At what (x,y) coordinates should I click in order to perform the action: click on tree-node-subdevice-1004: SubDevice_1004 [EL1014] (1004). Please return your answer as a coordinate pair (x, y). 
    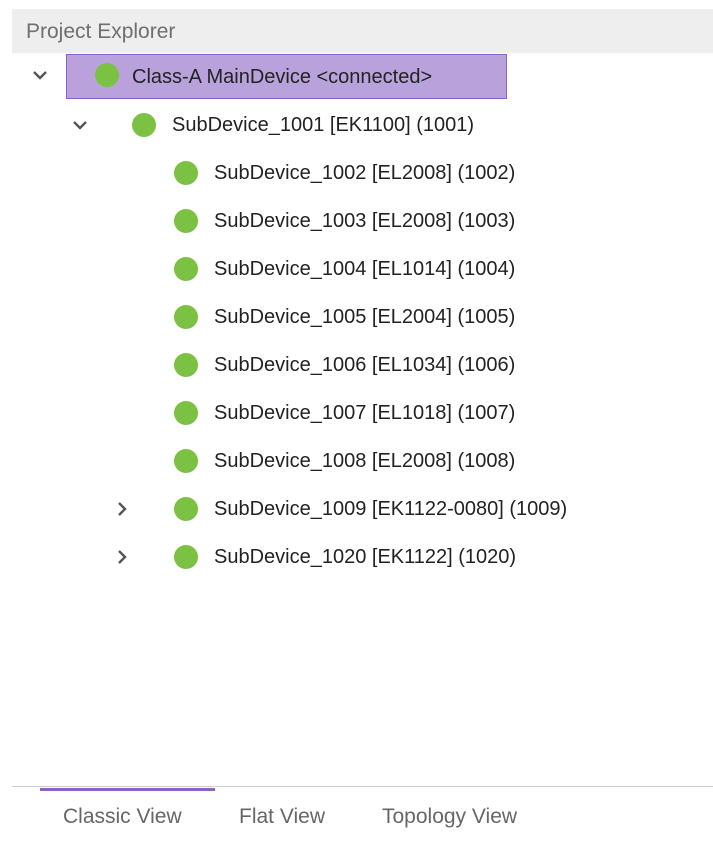
    Looking at the image, I should click on (362, 269).